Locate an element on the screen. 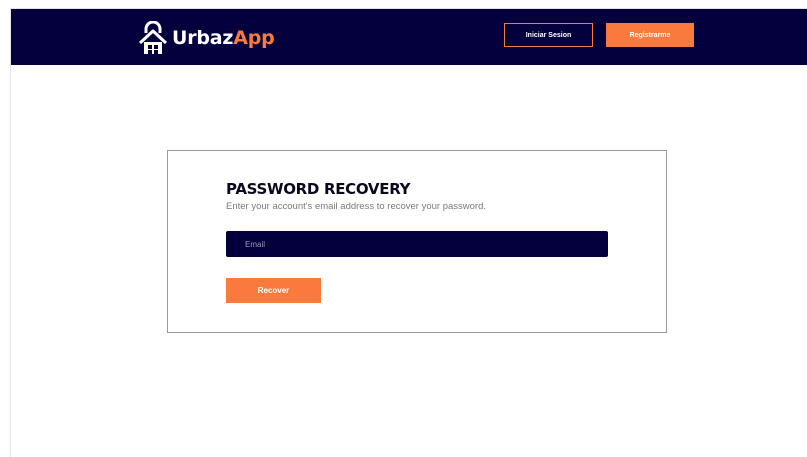 The height and width of the screenshot is (457, 807). login-button: Iniciar Sesion is located at coordinates (548, 35).